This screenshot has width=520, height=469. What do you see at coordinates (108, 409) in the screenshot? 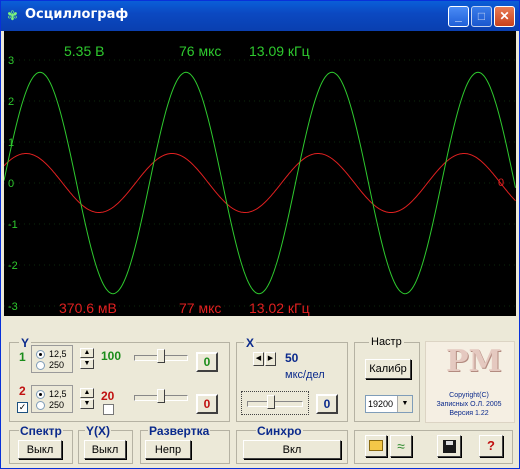
I see `ch2-invert-checkbox` at bounding box center [108, 409].